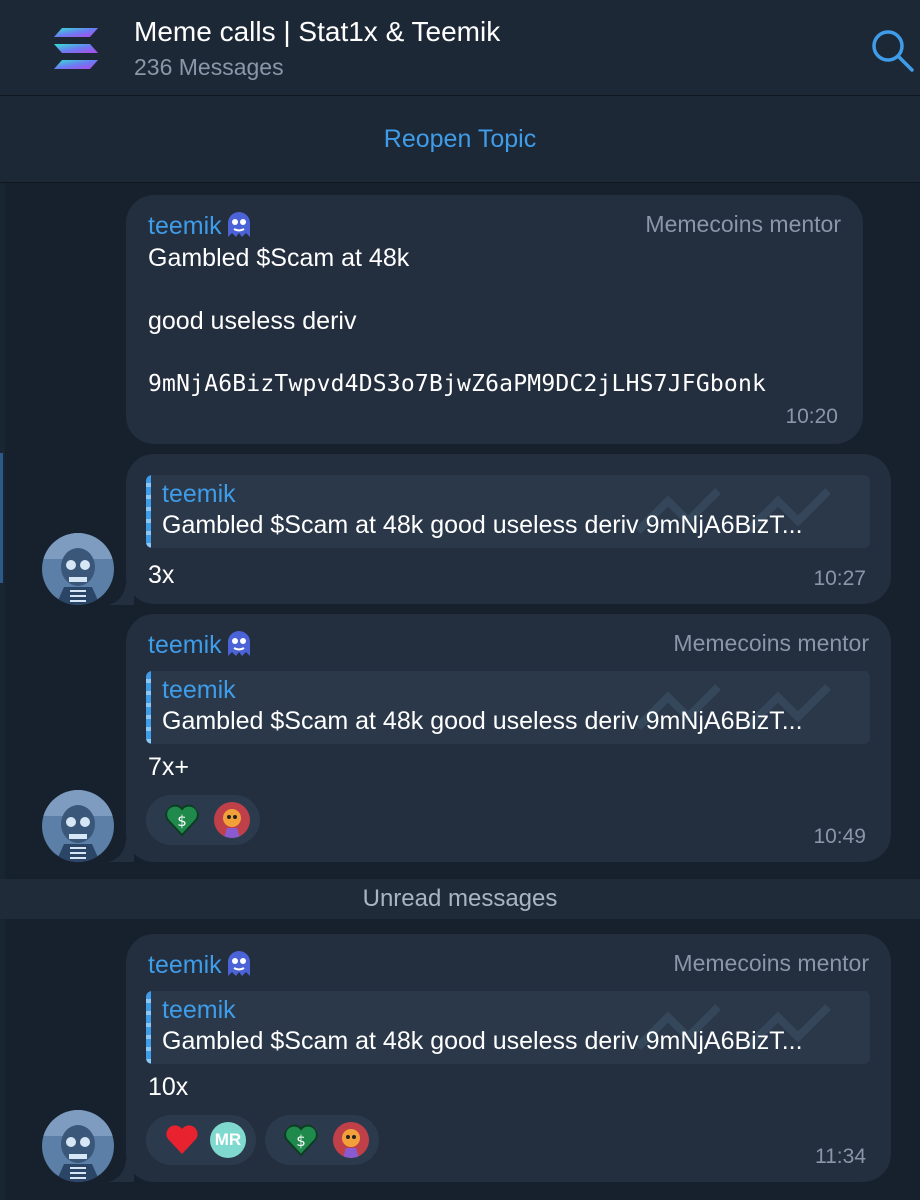  What do you see at coordinates (840, 1156) in the screenshot?
I see `message-time: 11:34` at bounding box center [840, 1156].